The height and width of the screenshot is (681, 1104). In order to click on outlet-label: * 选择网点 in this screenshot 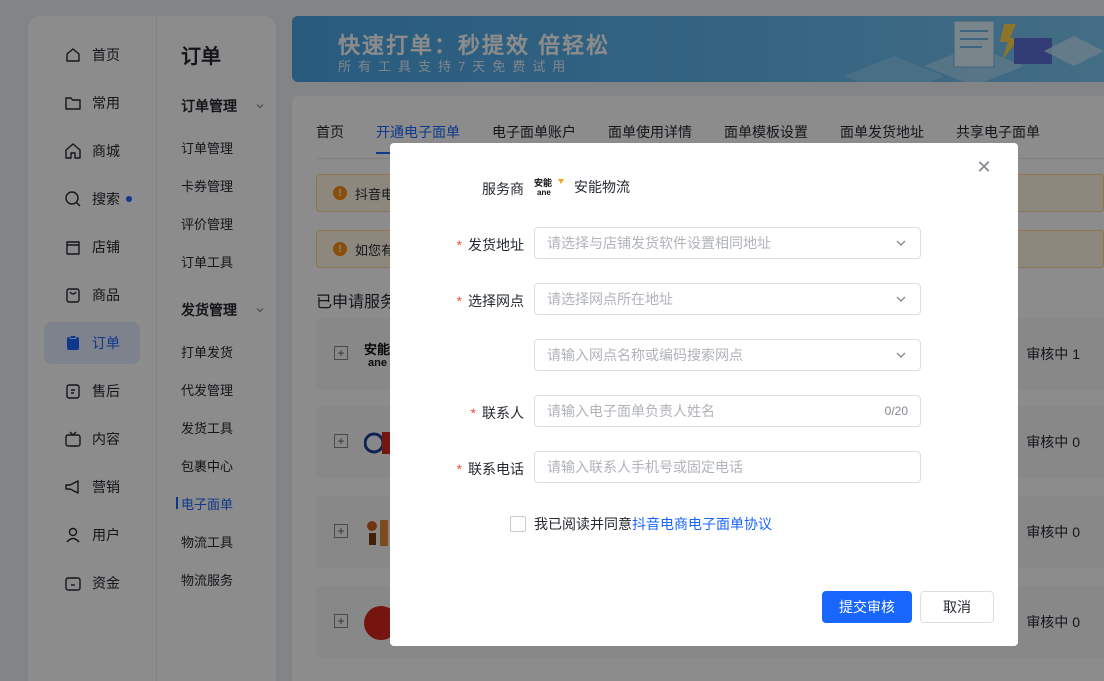, I will do `click(490, 301)`.